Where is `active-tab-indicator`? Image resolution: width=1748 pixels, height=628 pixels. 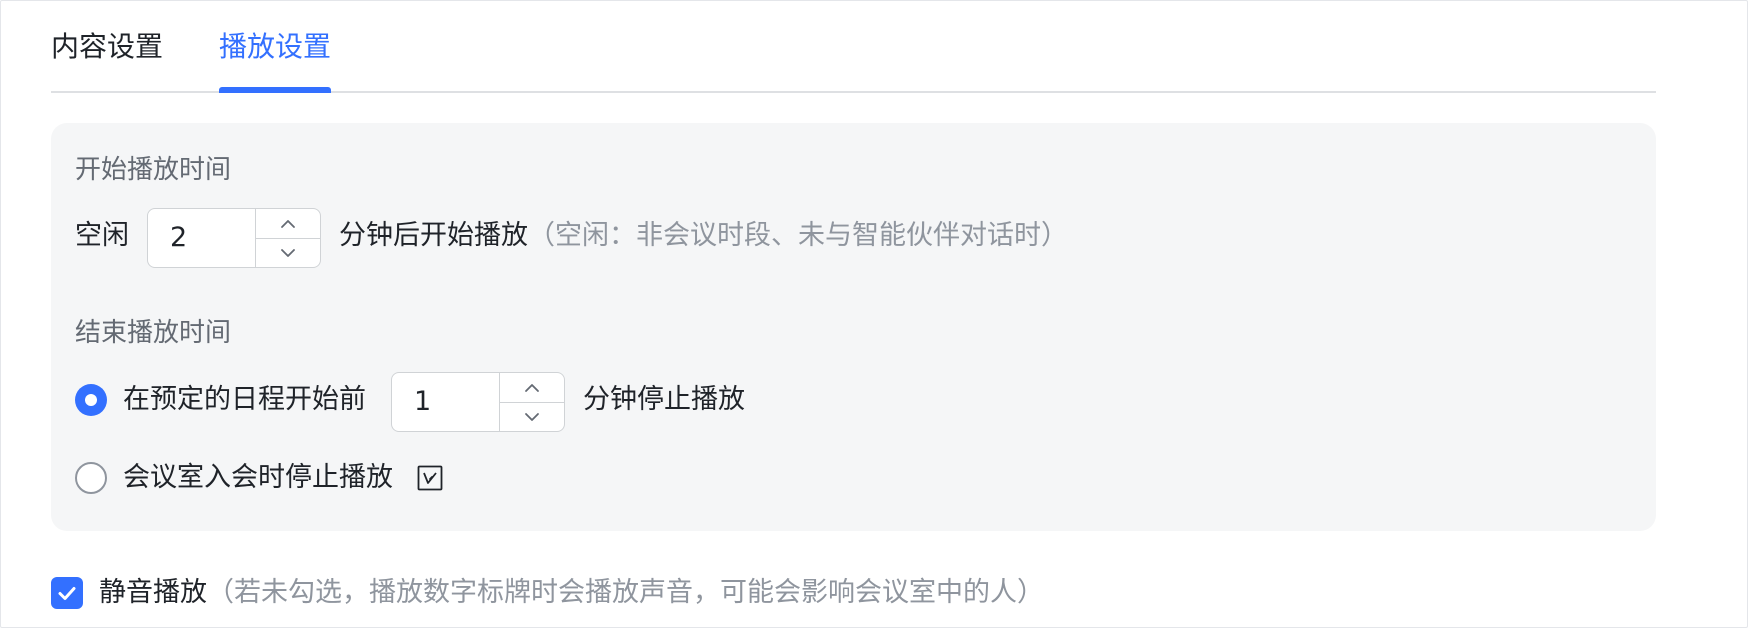
active-tab-indicator is located at coordinates (275, 90).